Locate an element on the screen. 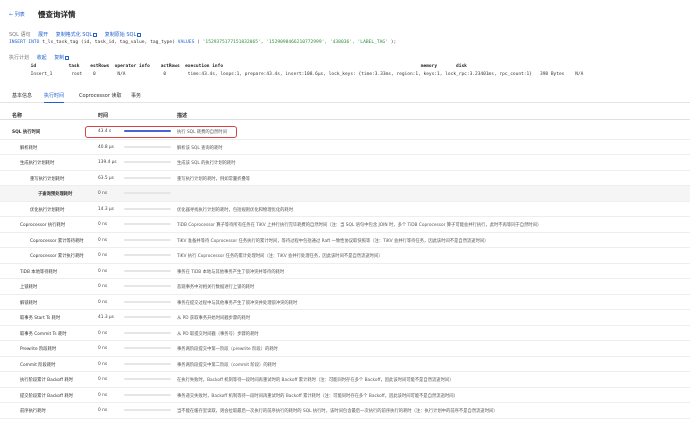 This screenshot has height=430, width=690. row-name: TiDB 本地等待耗时 is located at coordinates (39, 272).